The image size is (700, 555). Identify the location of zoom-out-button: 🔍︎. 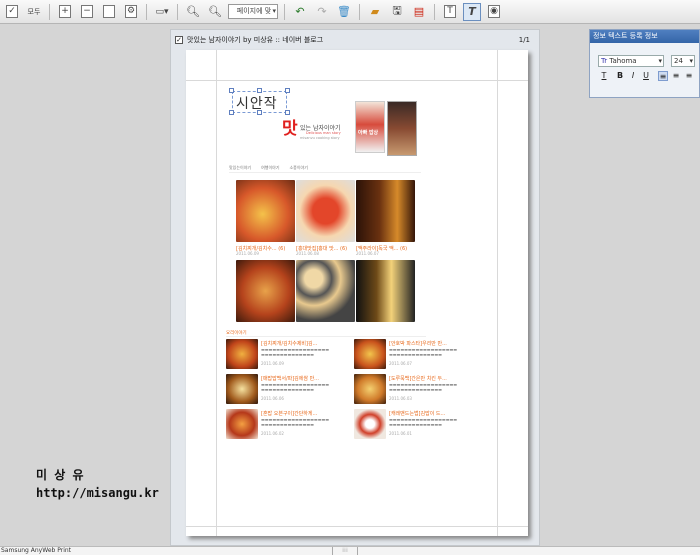
(215, 12).